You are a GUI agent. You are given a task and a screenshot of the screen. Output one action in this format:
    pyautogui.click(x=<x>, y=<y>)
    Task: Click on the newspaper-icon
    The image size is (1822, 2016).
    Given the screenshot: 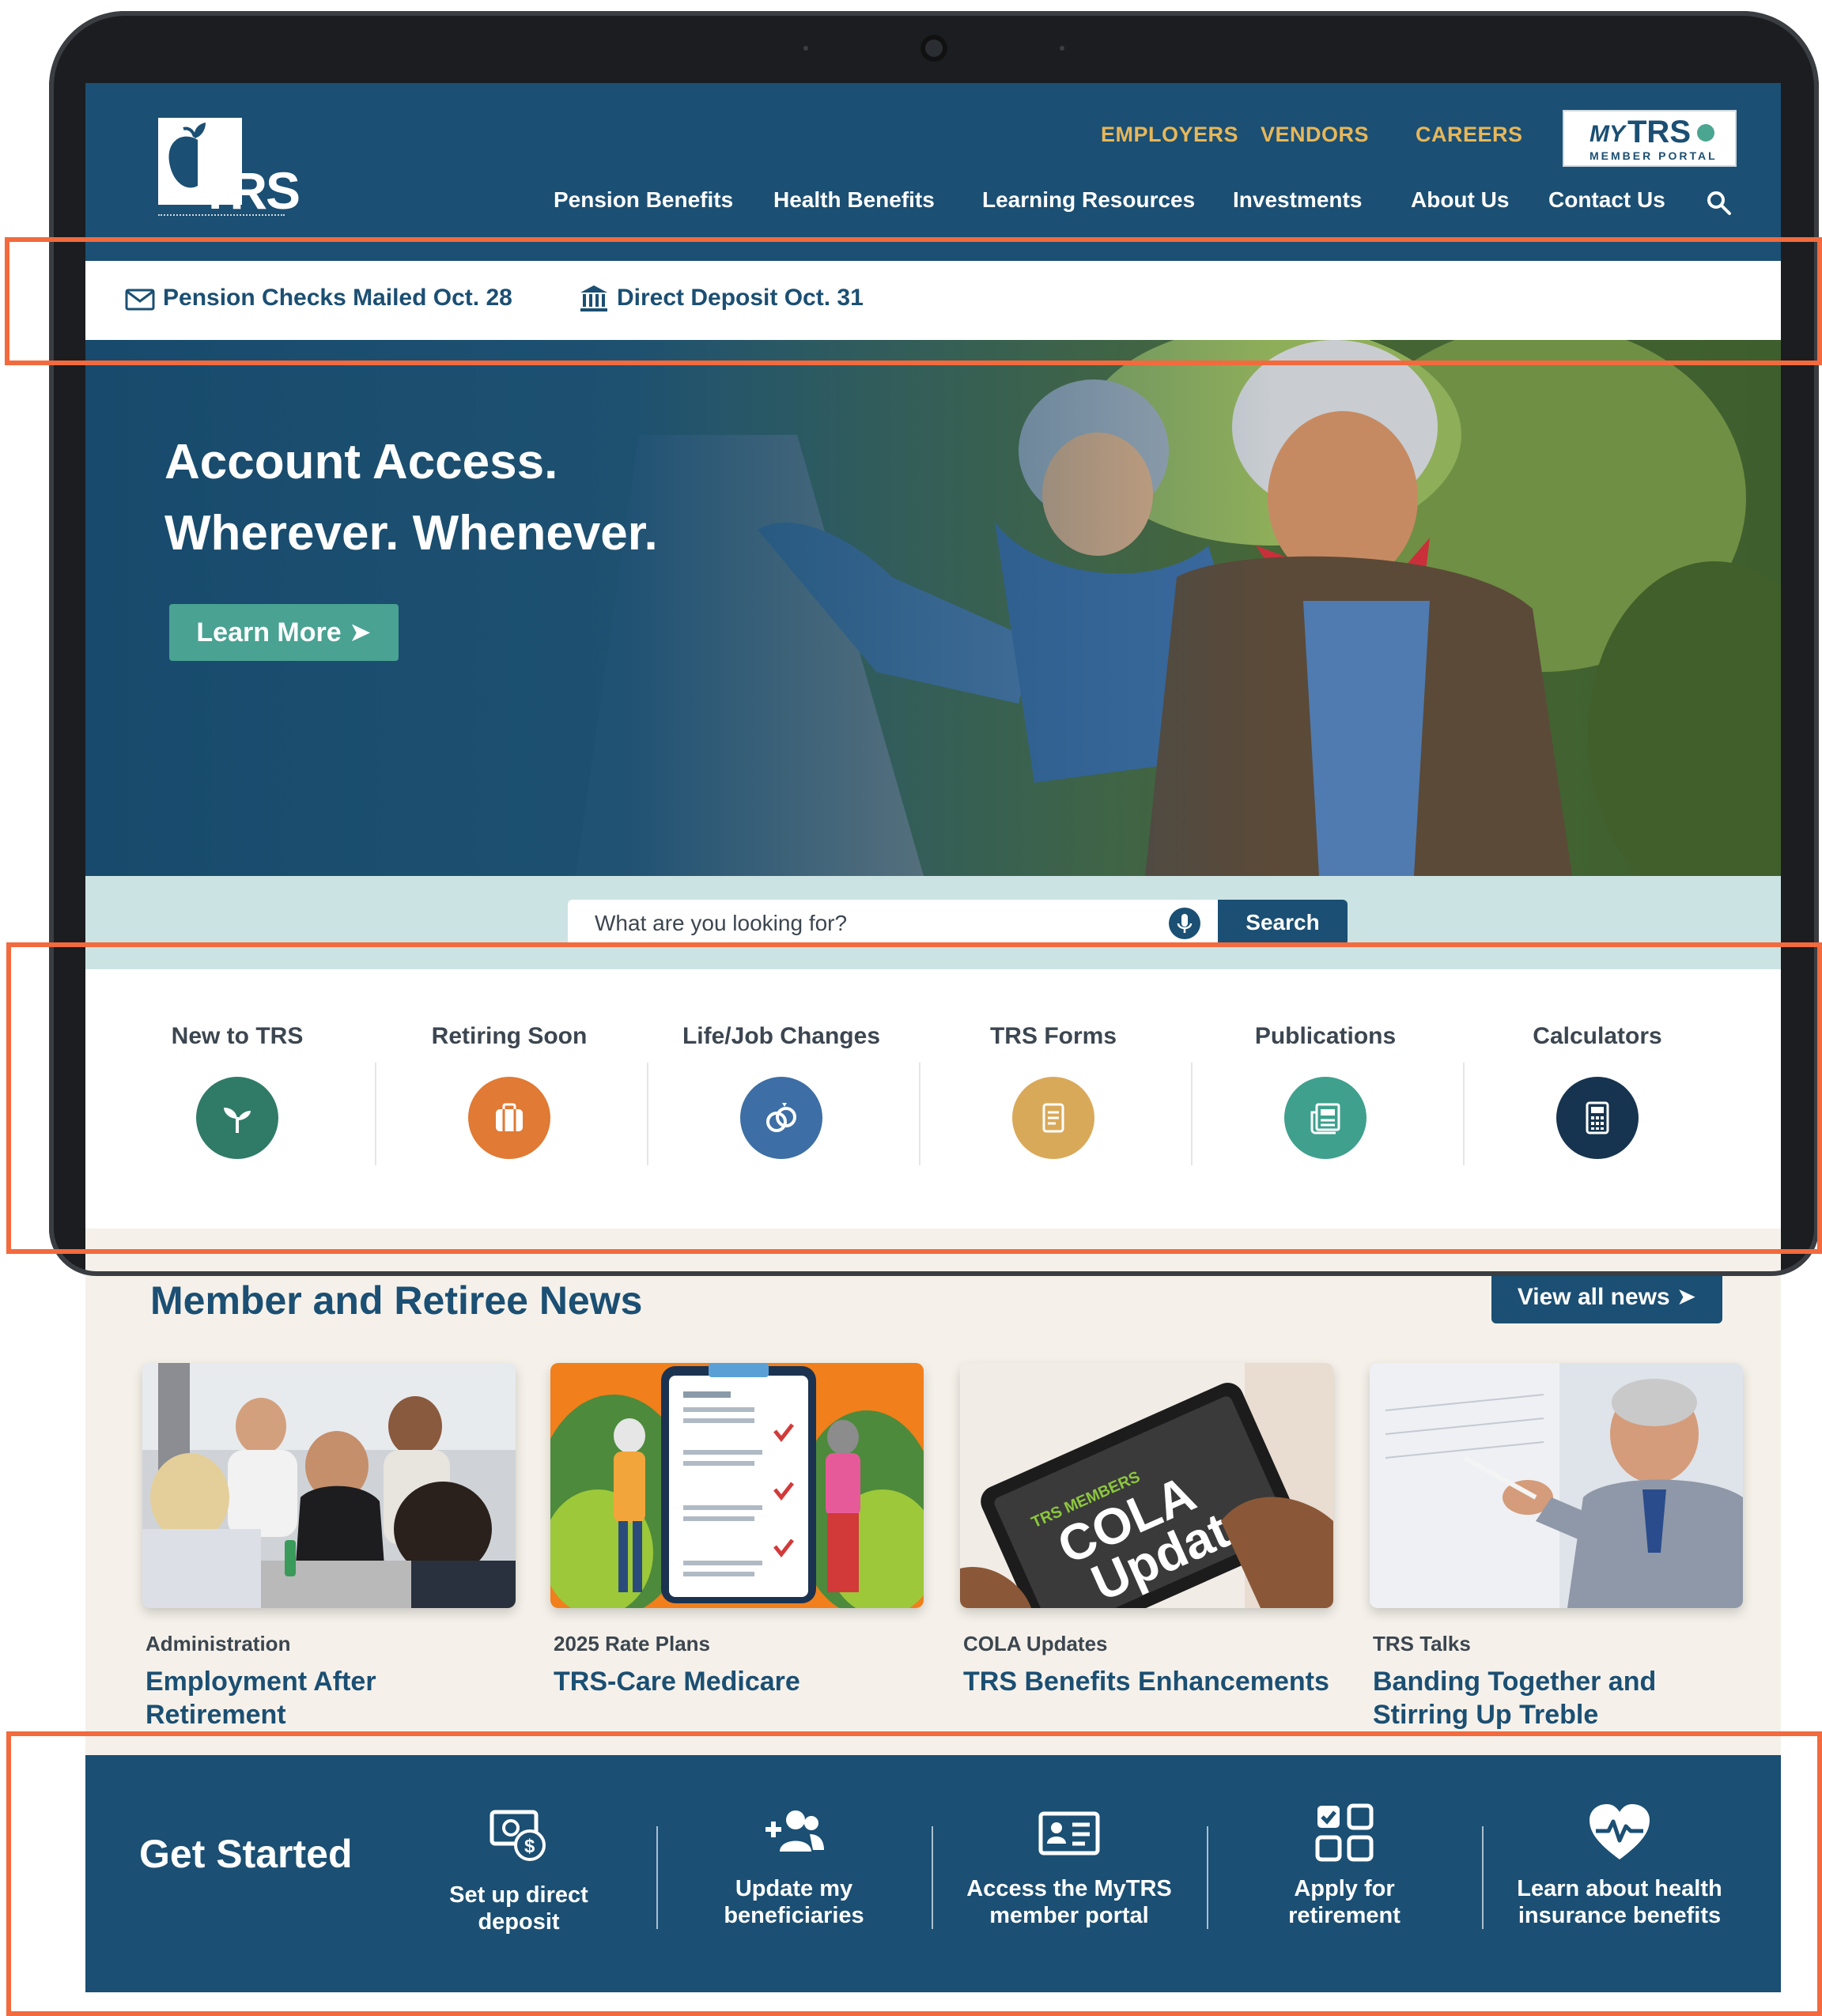 What is the action you would take?
    pyautogui.click(x=1325, y=1118)
    